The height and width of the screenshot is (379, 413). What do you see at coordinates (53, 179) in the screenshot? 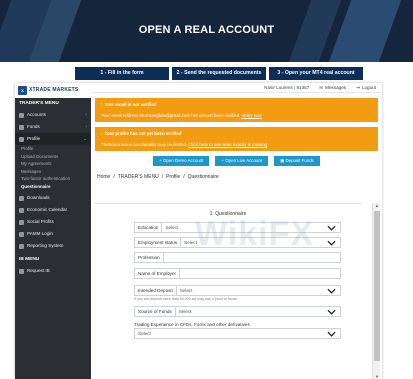
I see `sidebar-subitem-two-factor: Two-factor authentication` at bounding box center [53, 179].